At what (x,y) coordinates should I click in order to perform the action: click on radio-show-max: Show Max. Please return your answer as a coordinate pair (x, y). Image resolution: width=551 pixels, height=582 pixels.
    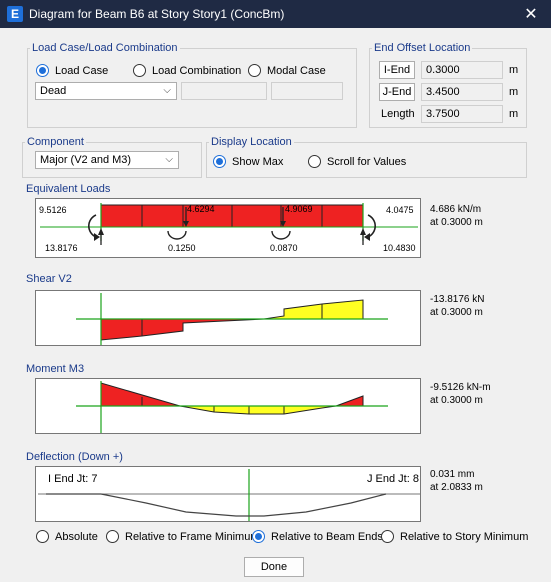
    Looking at the image, I should click on (248, 161).